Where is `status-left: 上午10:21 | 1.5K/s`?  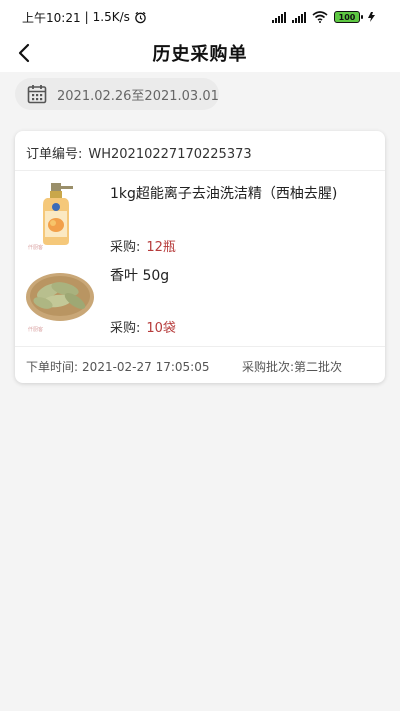 status-left: 上午10:21 | 1.5K/s is located at coordinates (84, 17).